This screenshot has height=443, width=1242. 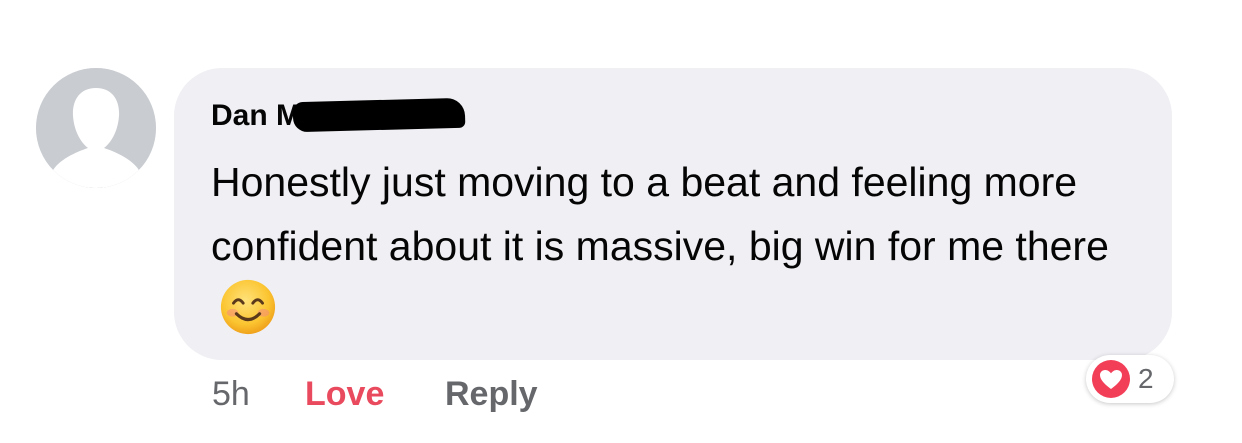 What do you see at coordinates (1111, 379) in the screenshot?
I see `love-reaction-icon` at bounding box center [1111, 379].